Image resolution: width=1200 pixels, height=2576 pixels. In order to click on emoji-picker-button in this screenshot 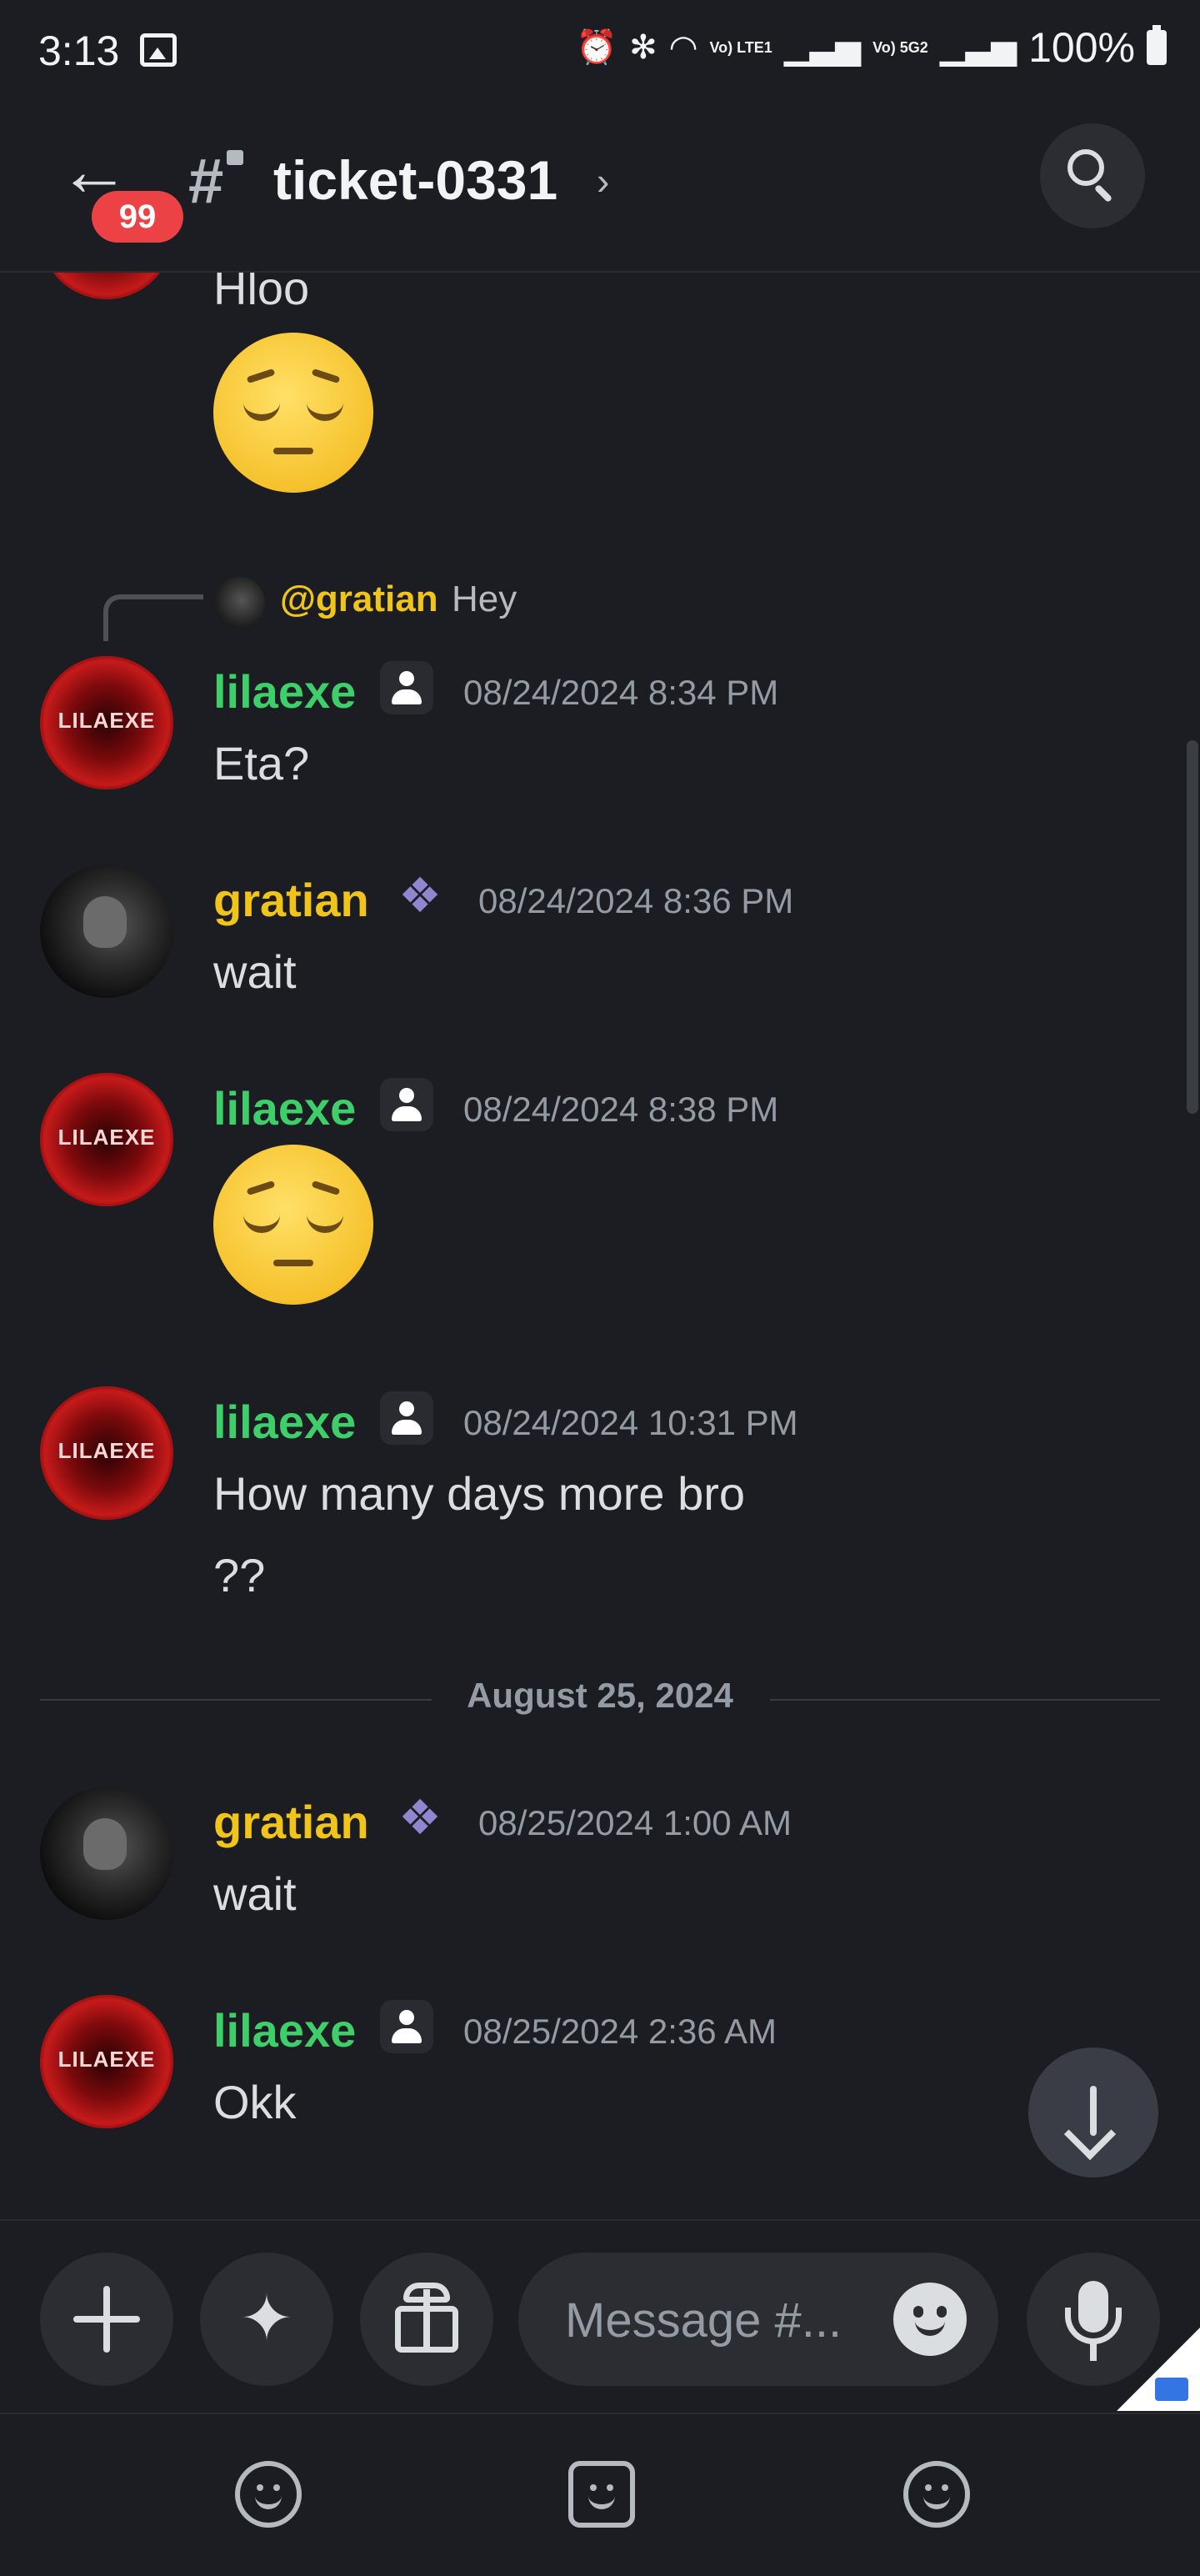, I will do `click(930, 2319)`.